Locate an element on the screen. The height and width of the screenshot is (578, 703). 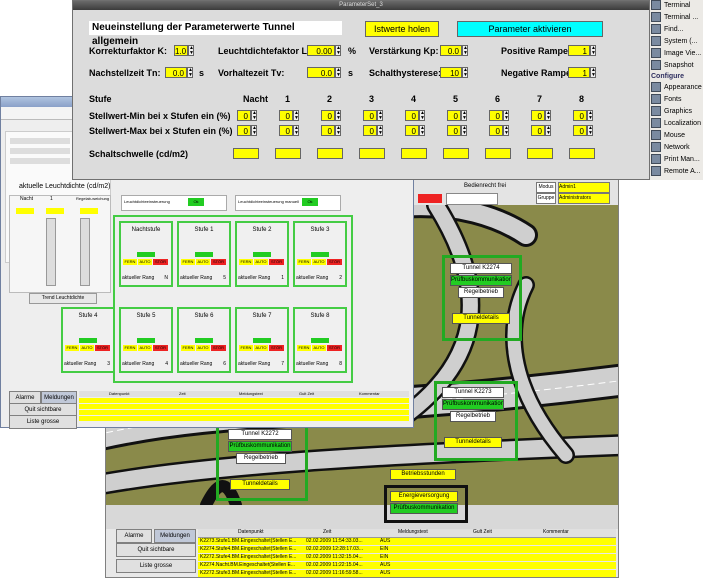
negative-rampe-value: 1 is located at coordinates (579, 72).